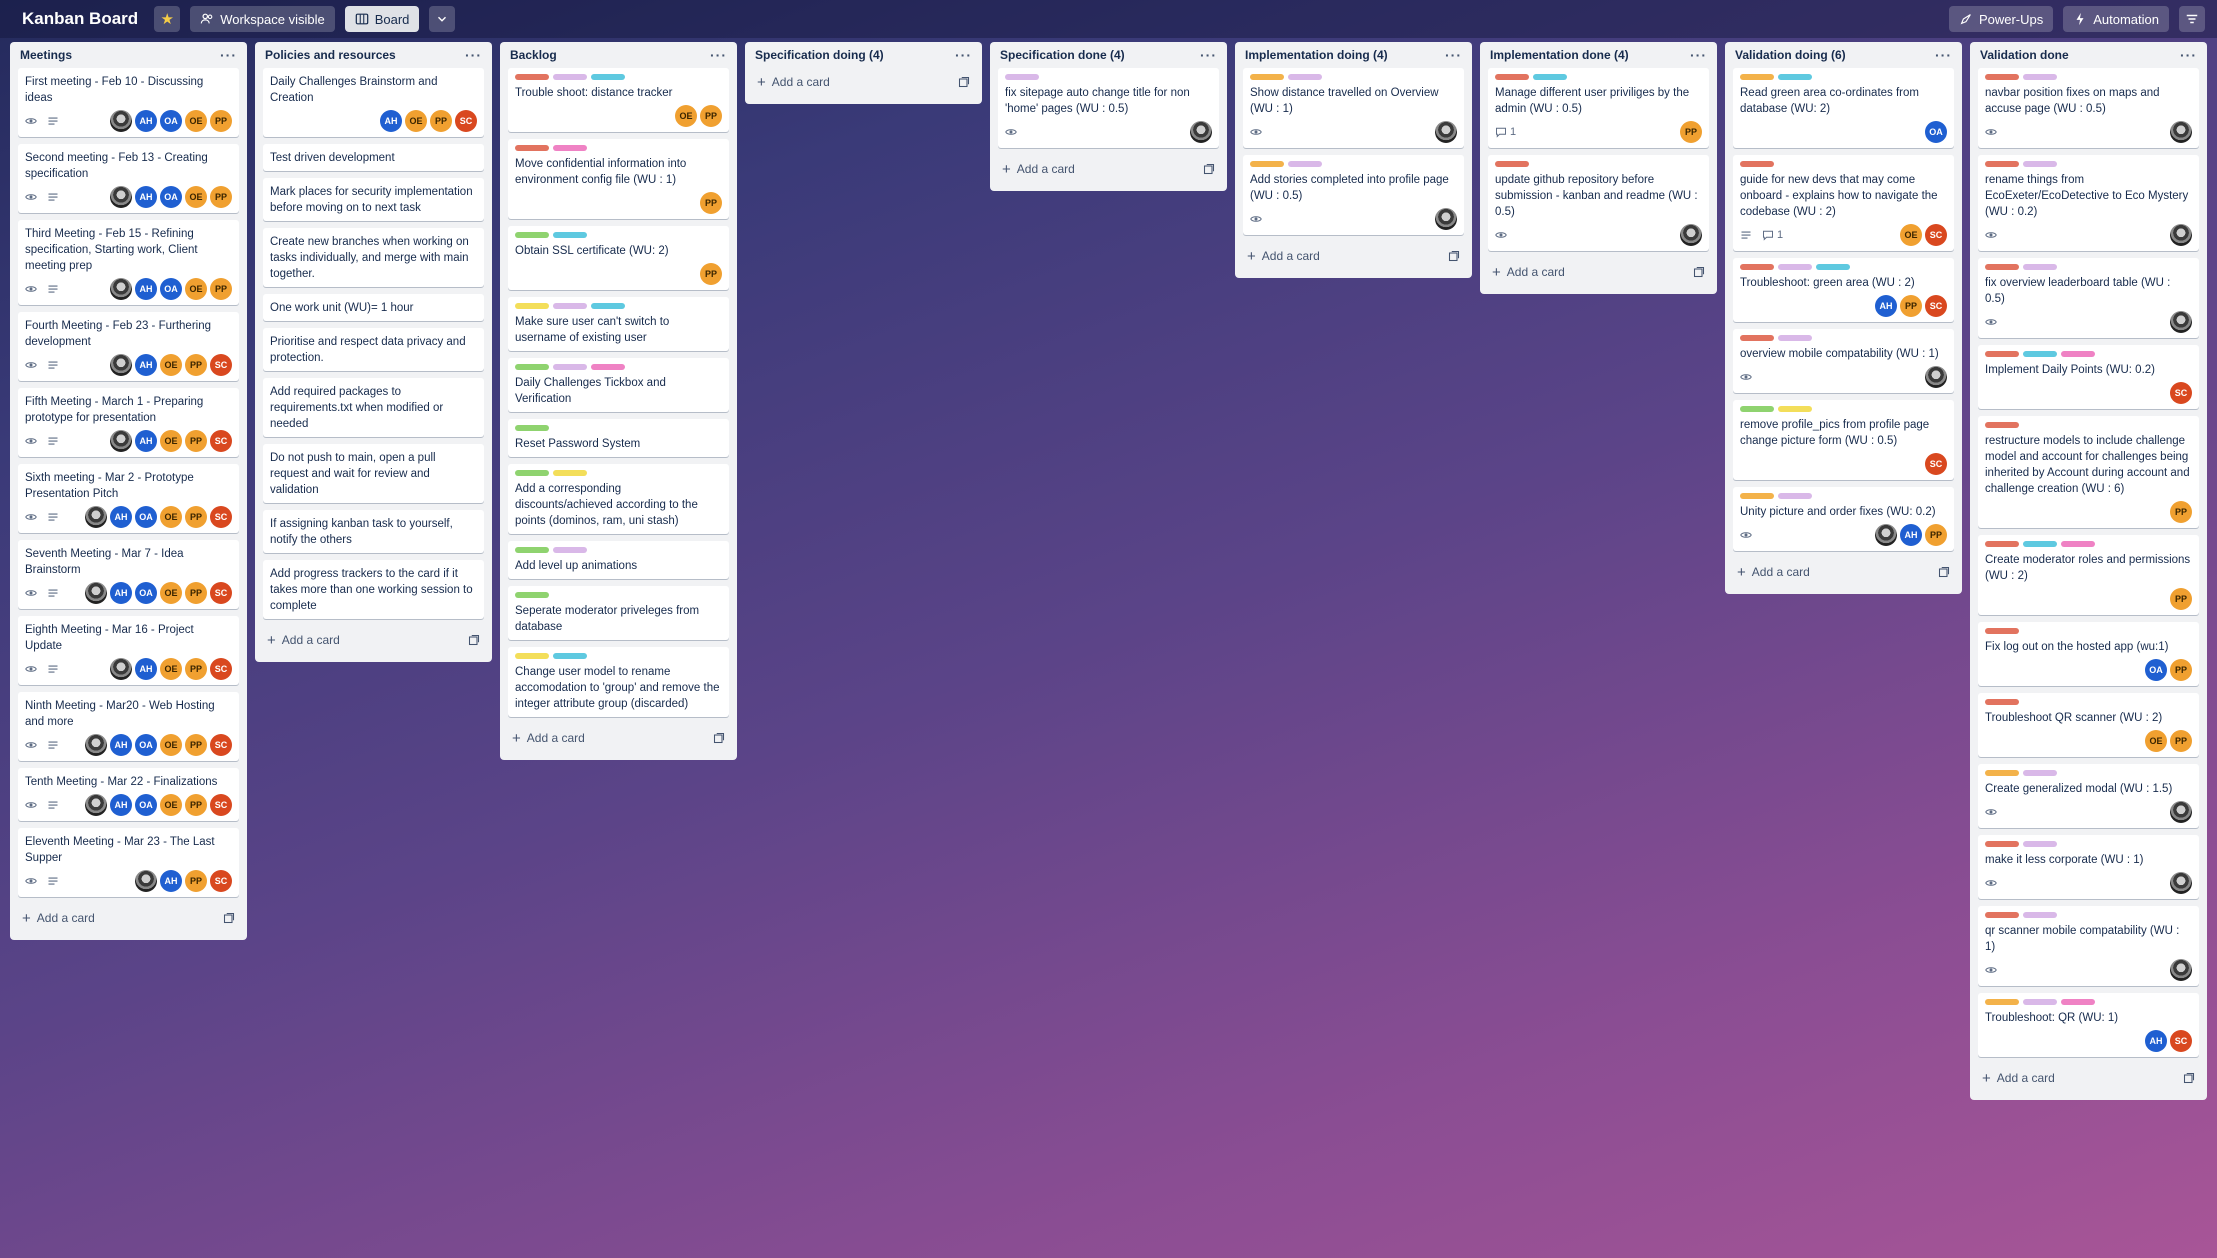 This screenshot has height=1258, width=2217. Describe the element at coordinates (46, 55) in the screenshot. I see `list-title: Meetings` at that location.